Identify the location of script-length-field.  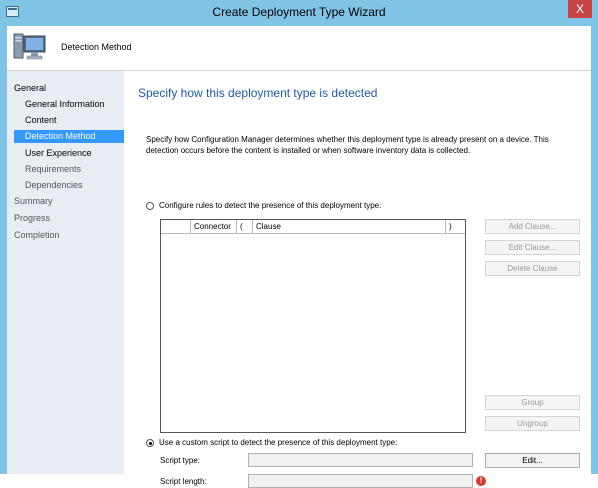
(360, 481).